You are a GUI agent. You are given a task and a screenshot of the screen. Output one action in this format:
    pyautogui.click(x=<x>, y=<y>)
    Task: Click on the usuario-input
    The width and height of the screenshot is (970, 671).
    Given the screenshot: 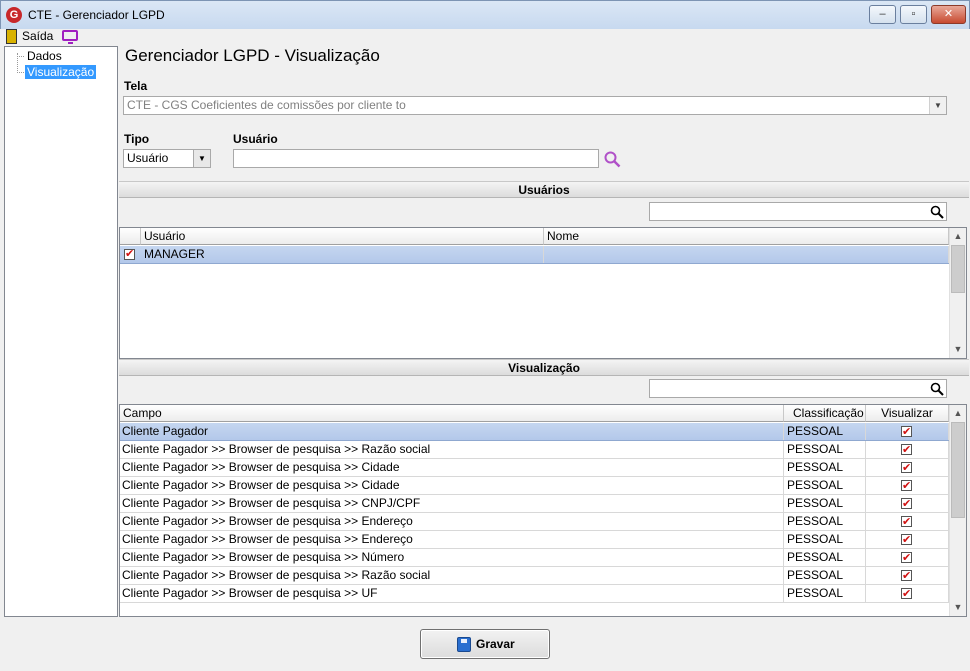 What is the action you would take?
    pyautogui.click(x=416, y=158)
    